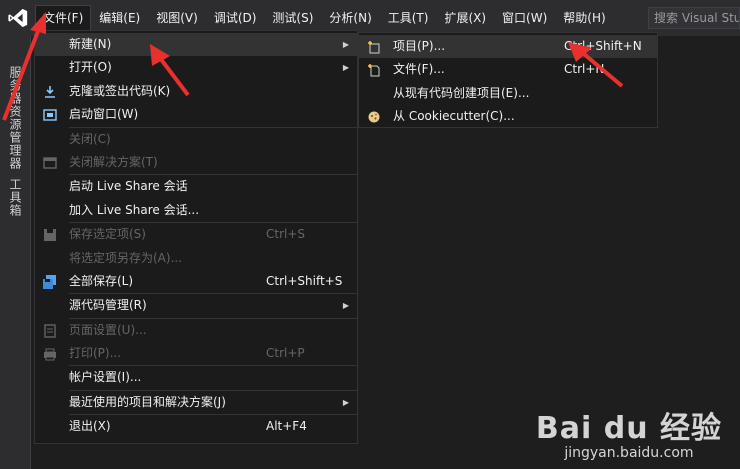 This screenshot has width=740, height=469. Describe the element at coordinates (107, 234) in the screenshot. I see `menu-item-label: 保存选定项(S)` at that location.